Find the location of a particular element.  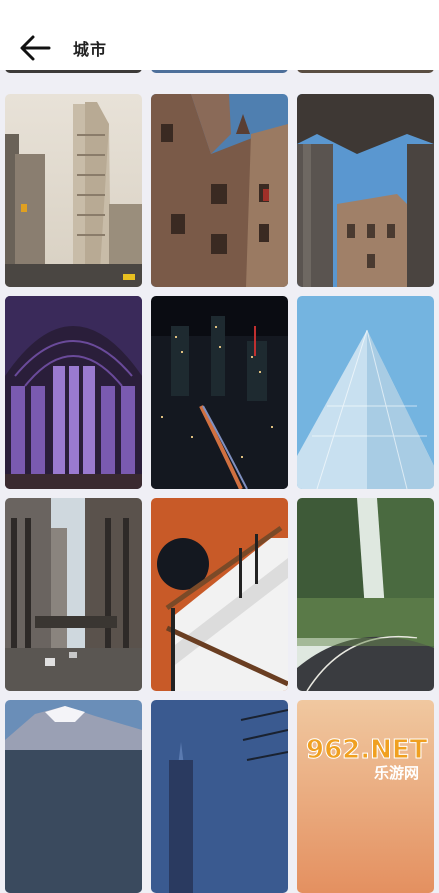

back-button is located at coordinates (35, 48).